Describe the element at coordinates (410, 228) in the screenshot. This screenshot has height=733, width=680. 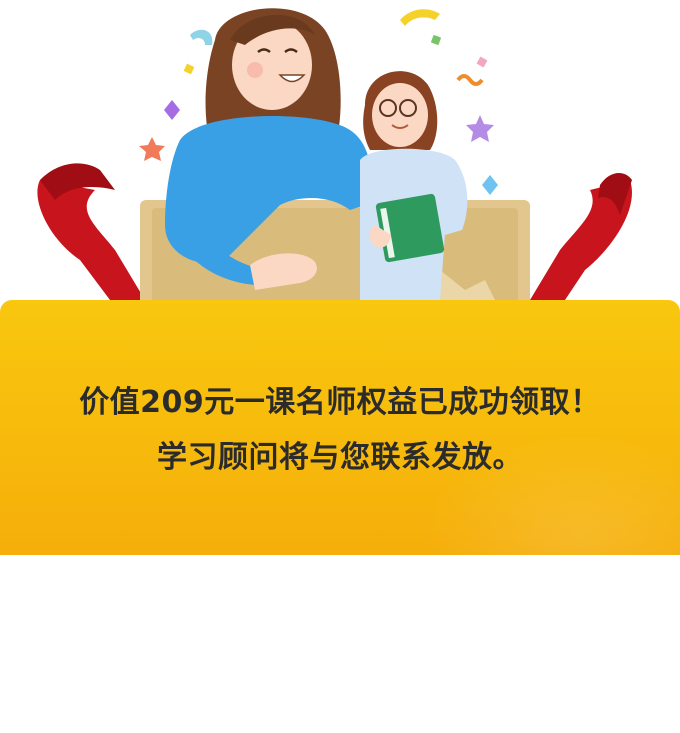
I see `book-icon` at that location.